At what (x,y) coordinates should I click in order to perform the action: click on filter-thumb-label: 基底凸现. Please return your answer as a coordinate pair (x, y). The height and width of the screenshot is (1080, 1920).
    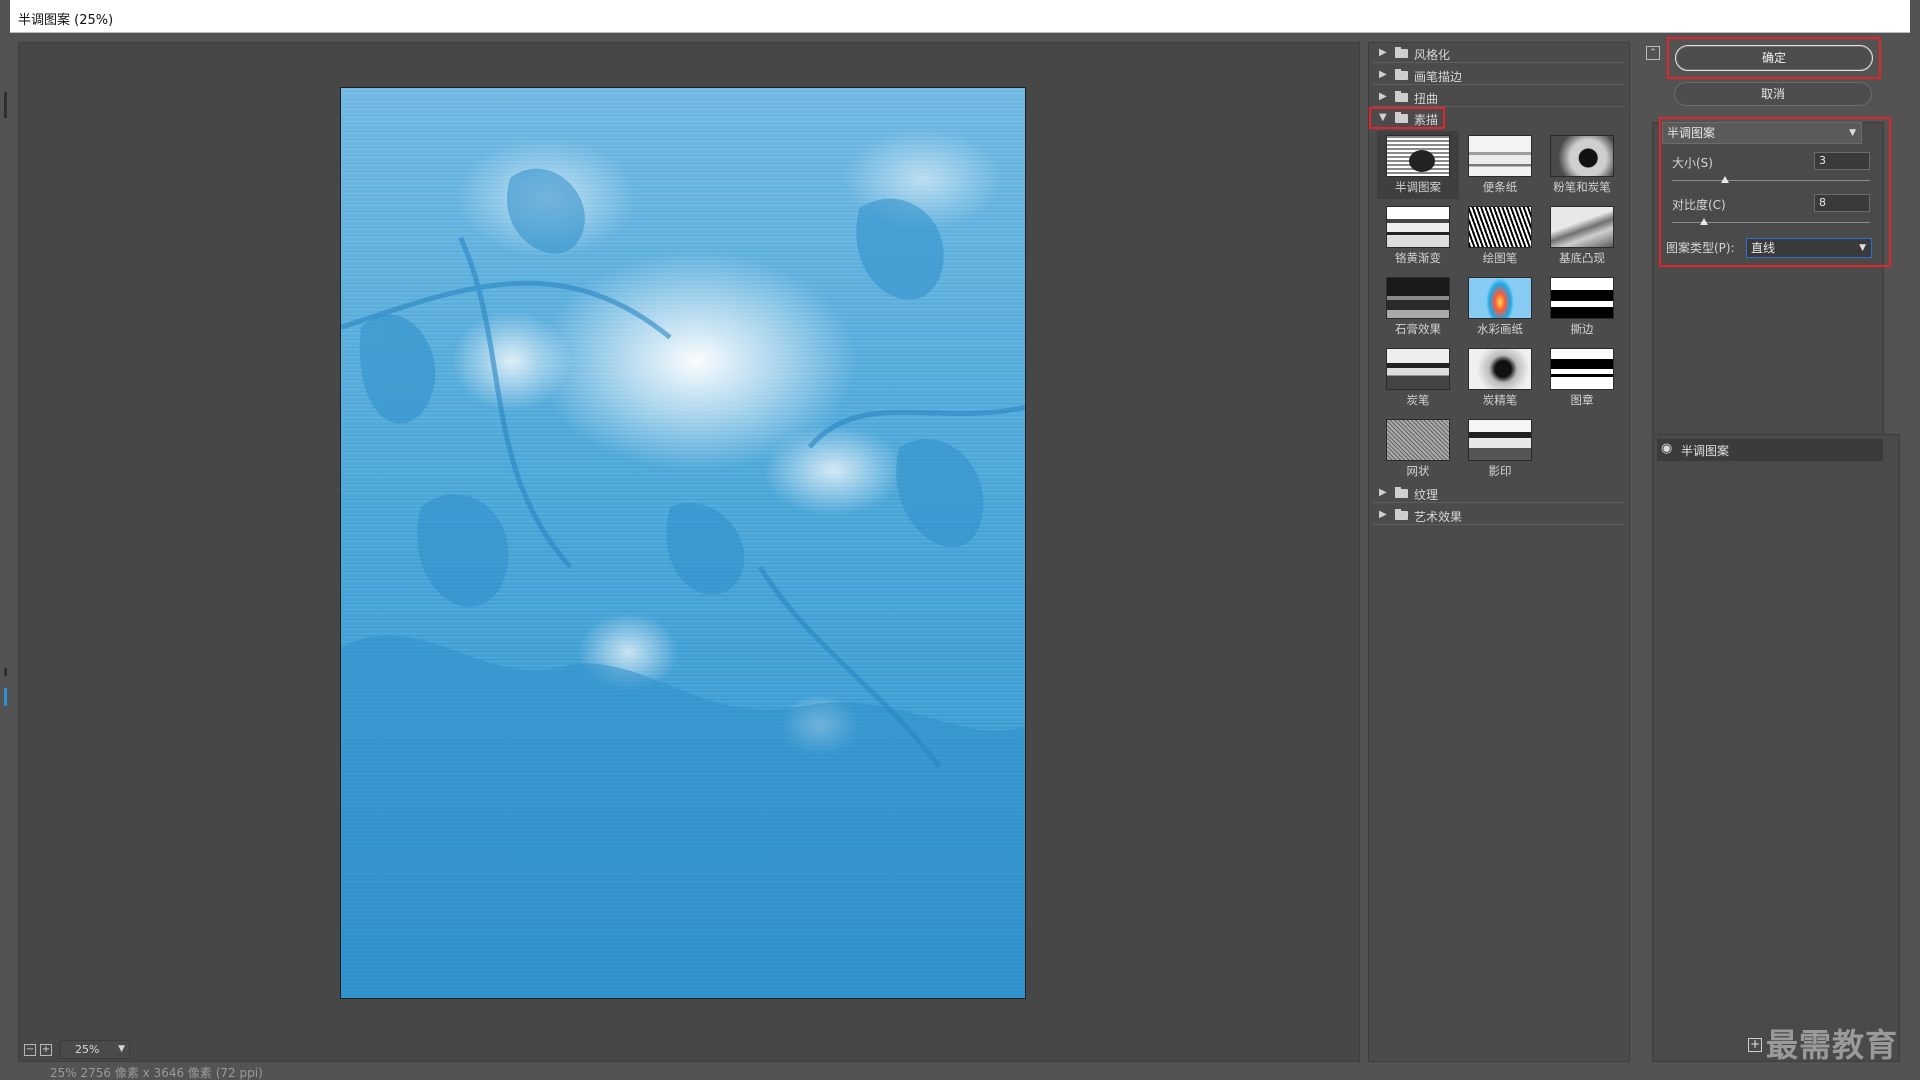
    Looking at the image, I should click on (1582, 258).